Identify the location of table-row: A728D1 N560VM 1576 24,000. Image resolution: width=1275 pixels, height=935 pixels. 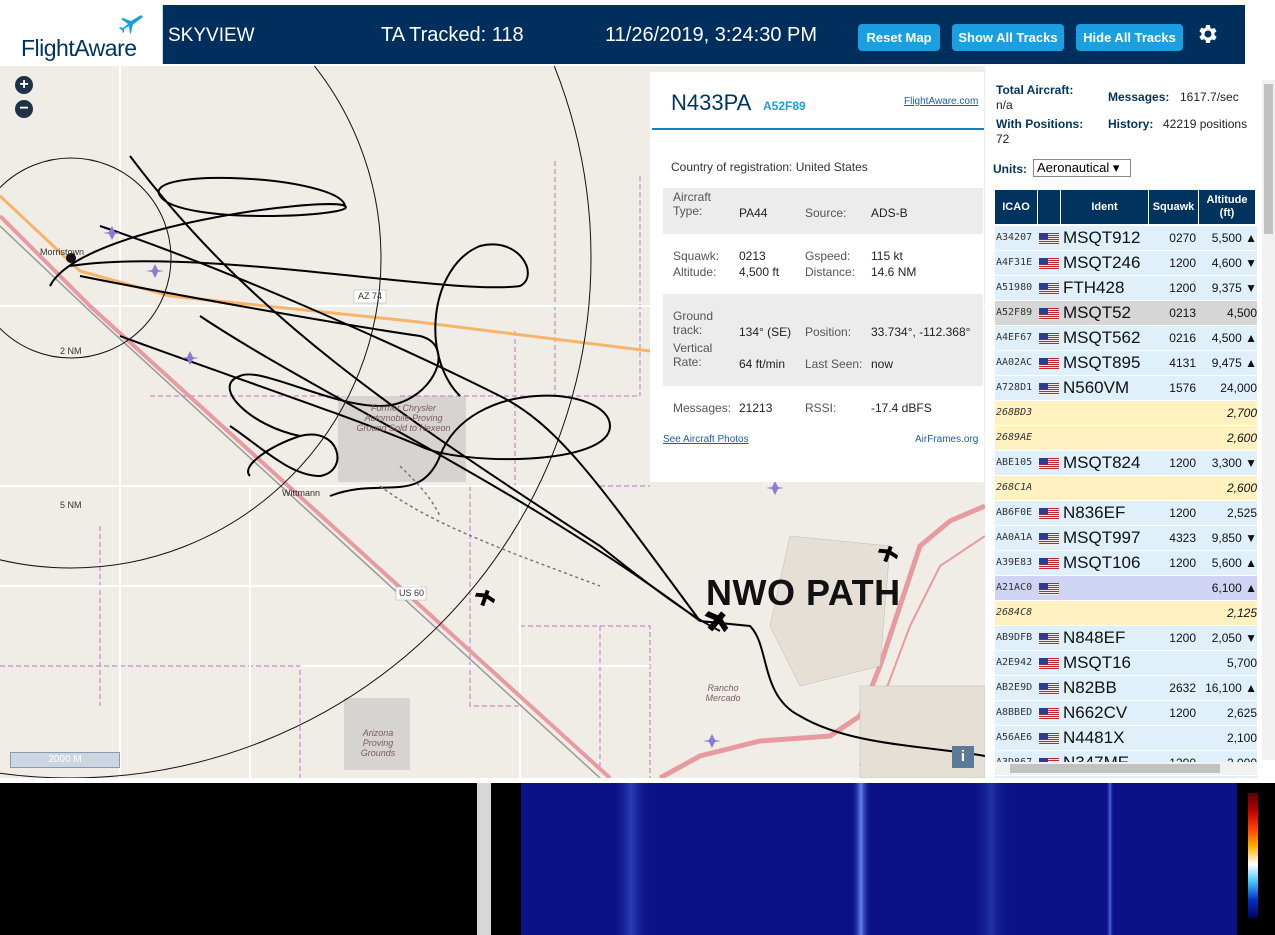
(1126, 388).